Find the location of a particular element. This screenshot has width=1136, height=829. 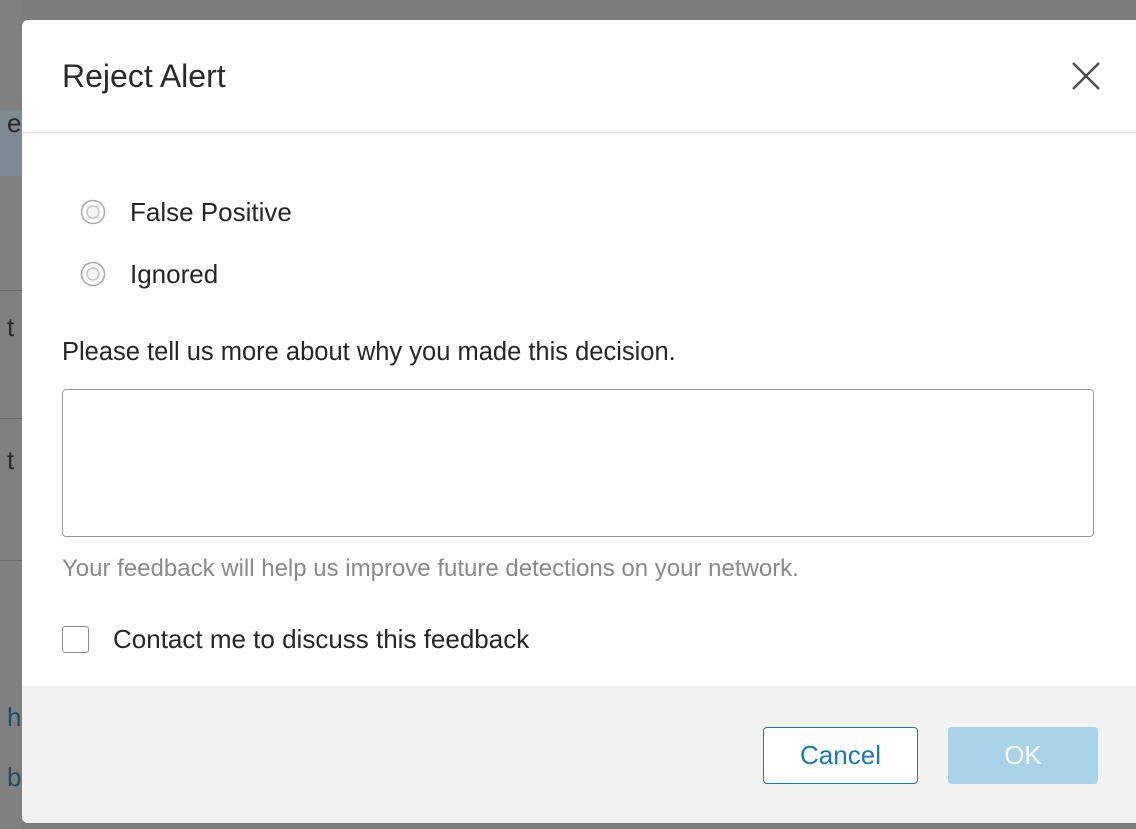

dialog-title: Reject Alert is located at coordinates (144, 76).